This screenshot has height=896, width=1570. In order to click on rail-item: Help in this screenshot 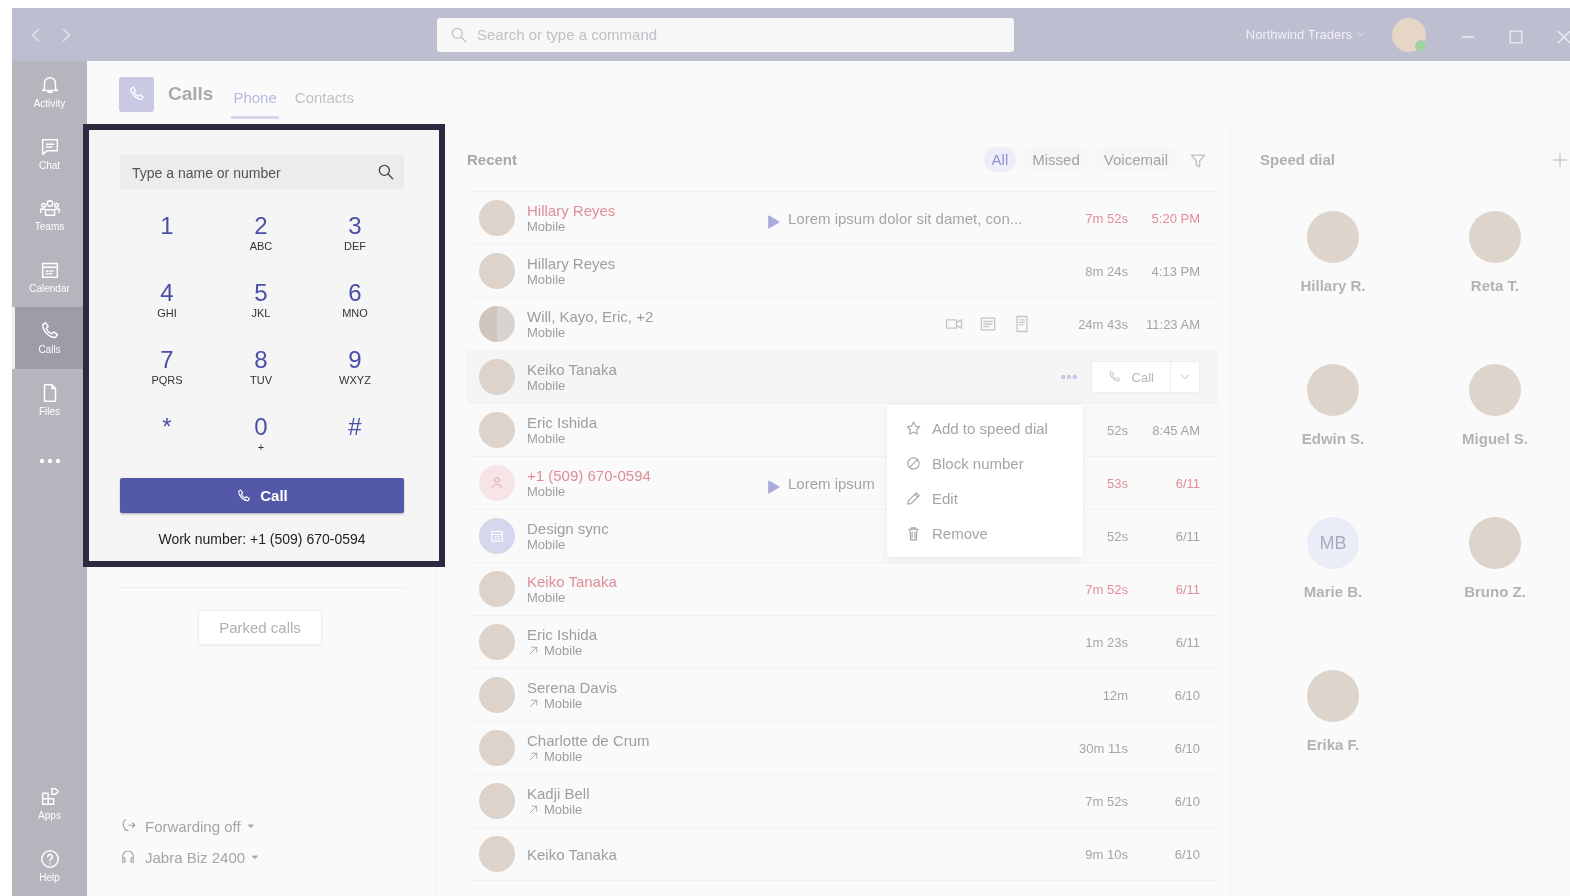, I will do `click(49, 865)`.